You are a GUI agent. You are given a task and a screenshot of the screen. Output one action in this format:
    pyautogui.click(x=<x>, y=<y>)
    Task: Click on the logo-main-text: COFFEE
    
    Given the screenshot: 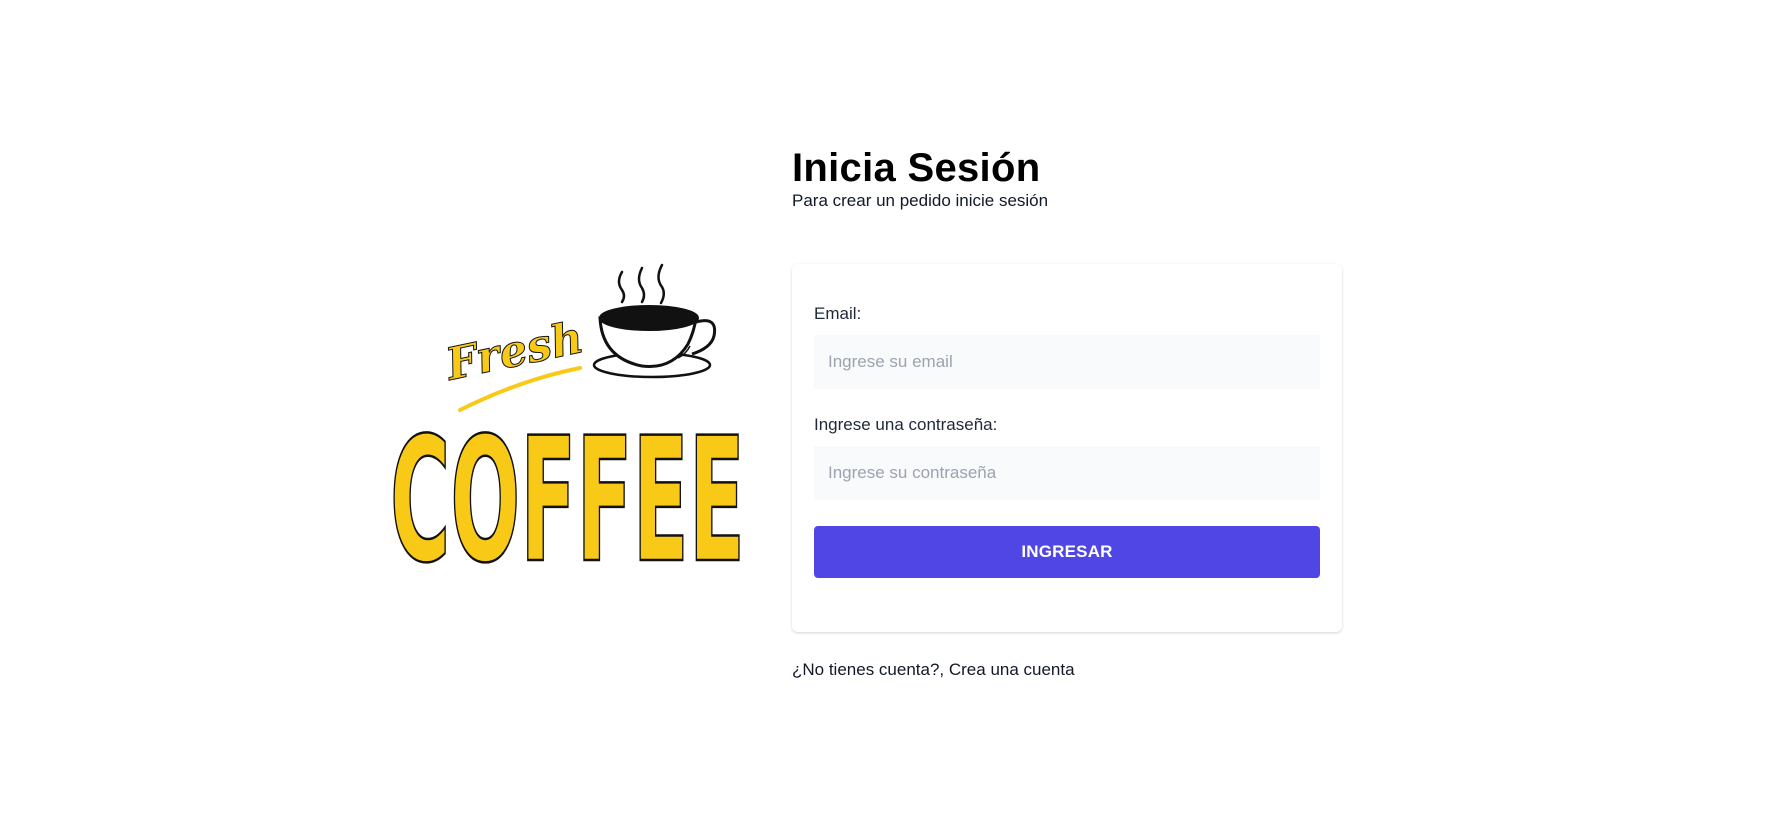 What is the action you would take?
    pyautogui.click(x=567, y=485)
    